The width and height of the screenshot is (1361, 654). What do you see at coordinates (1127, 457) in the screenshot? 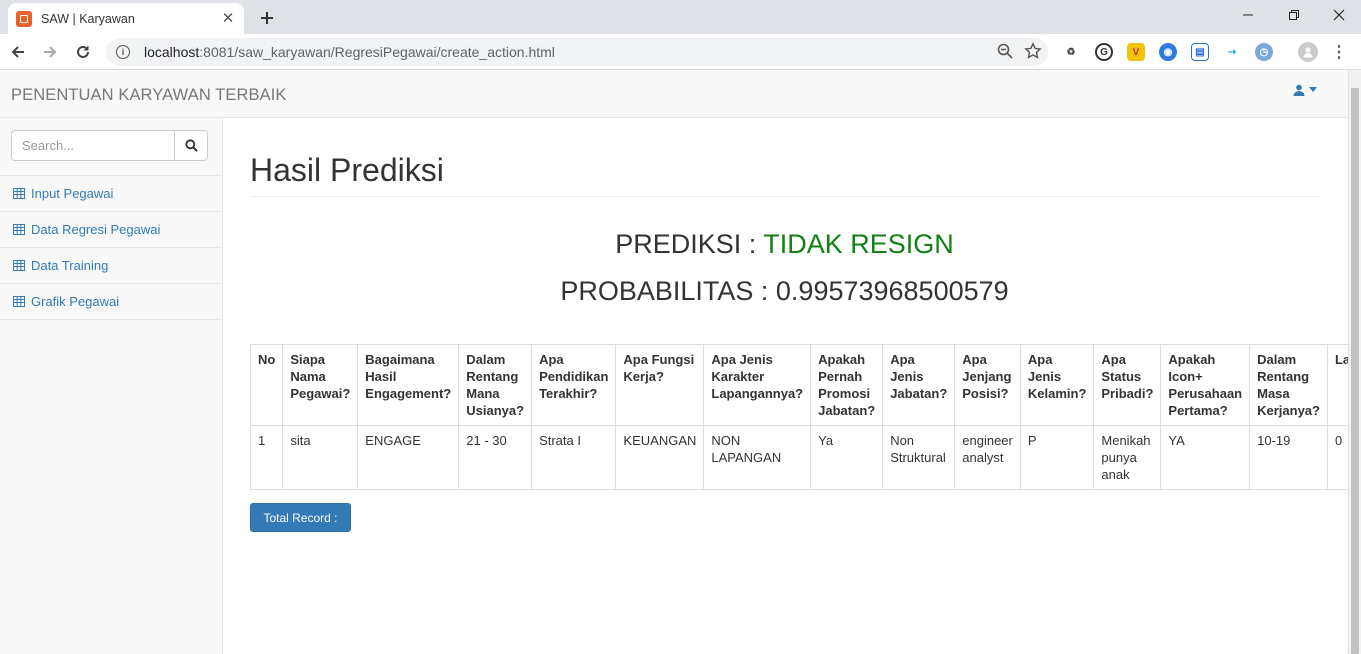
I see `cell-status-pribadi: Menikah punya anak` at bounding box center [1127, 457].